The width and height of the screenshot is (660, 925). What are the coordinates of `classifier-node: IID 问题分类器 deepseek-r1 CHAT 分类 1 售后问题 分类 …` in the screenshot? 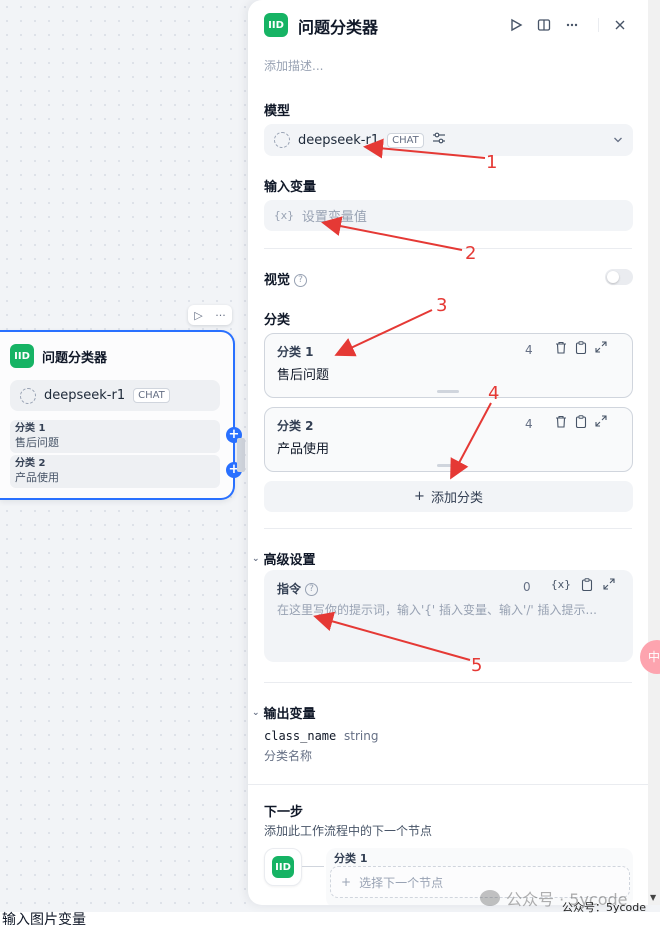 It's located at (117, 415).